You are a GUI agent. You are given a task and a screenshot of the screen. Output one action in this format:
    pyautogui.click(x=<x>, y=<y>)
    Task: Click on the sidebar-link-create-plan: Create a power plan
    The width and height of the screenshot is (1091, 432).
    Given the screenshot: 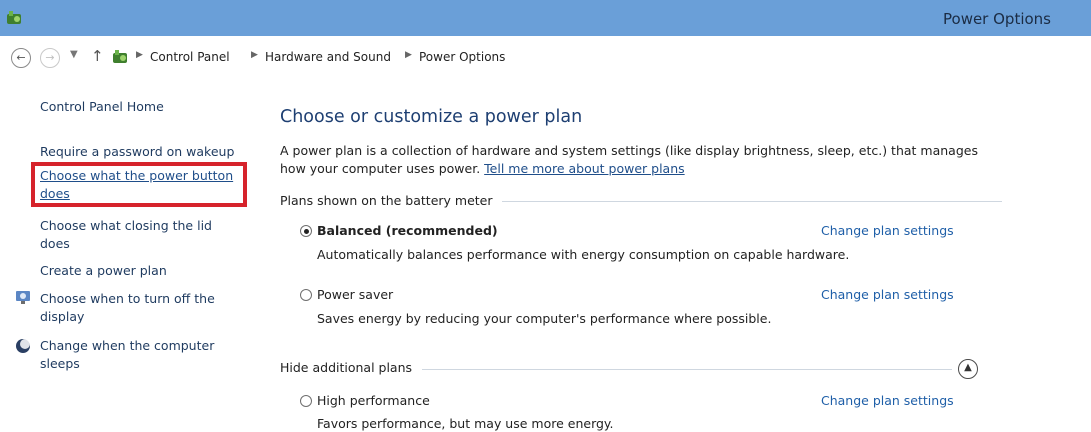 What is the action you would take?
    pyautogui.click(x=140, y=271)
    